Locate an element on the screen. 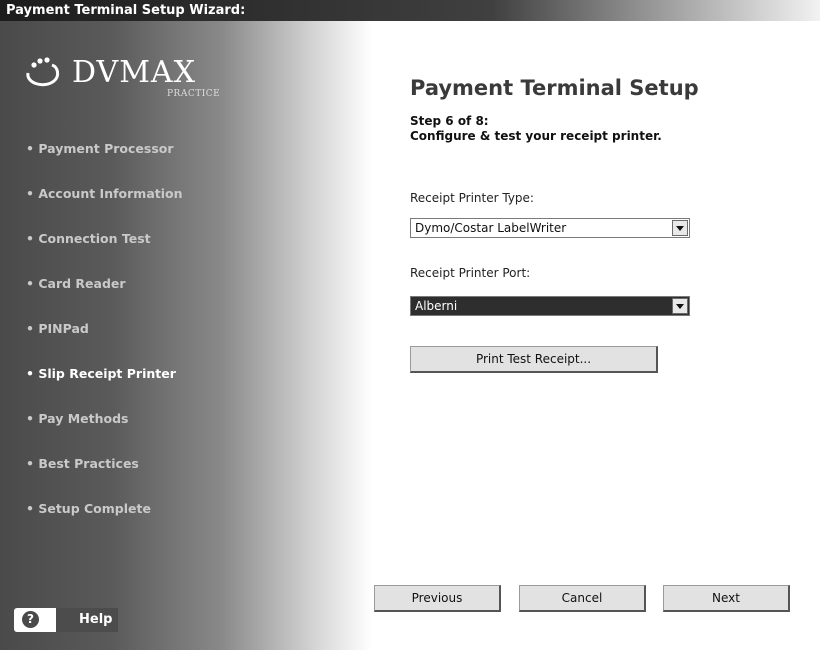 This screenshot has width=820, height=650. step-payment-processor: • Payment Processor is located at coordinates (100, 148).